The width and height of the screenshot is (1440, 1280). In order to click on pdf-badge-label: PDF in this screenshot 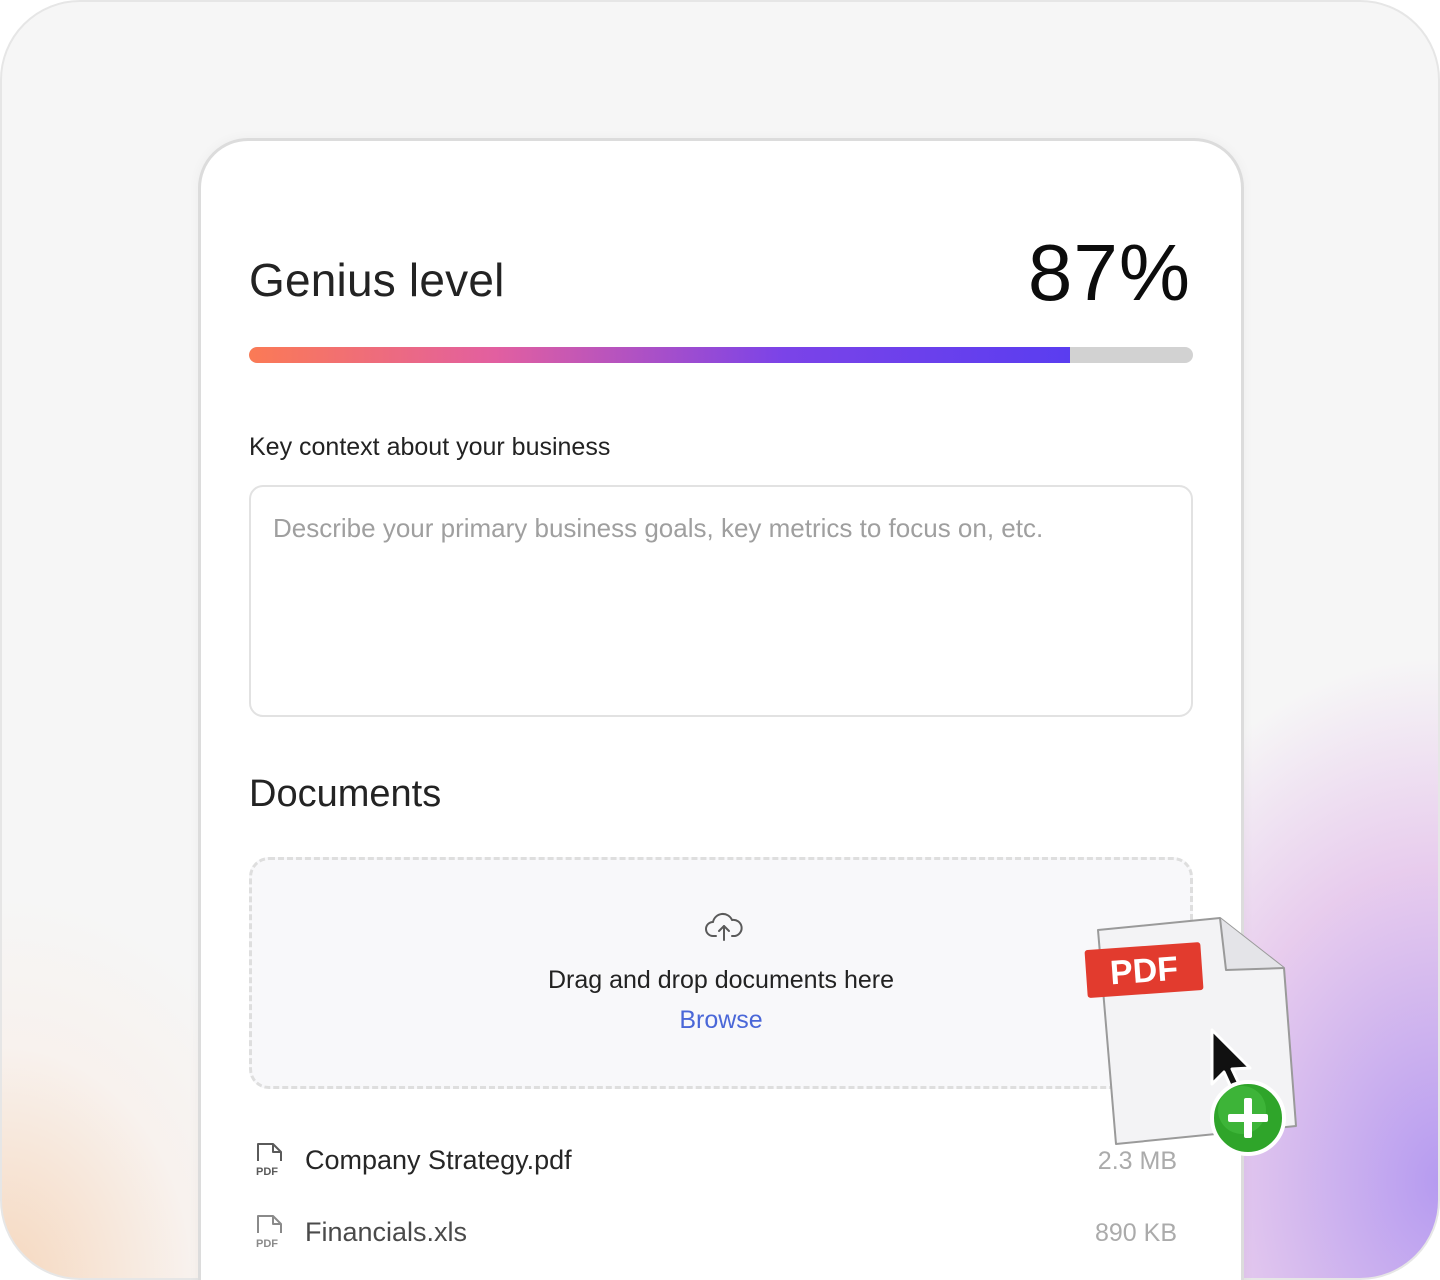, I will do `click(1144, 971)`.